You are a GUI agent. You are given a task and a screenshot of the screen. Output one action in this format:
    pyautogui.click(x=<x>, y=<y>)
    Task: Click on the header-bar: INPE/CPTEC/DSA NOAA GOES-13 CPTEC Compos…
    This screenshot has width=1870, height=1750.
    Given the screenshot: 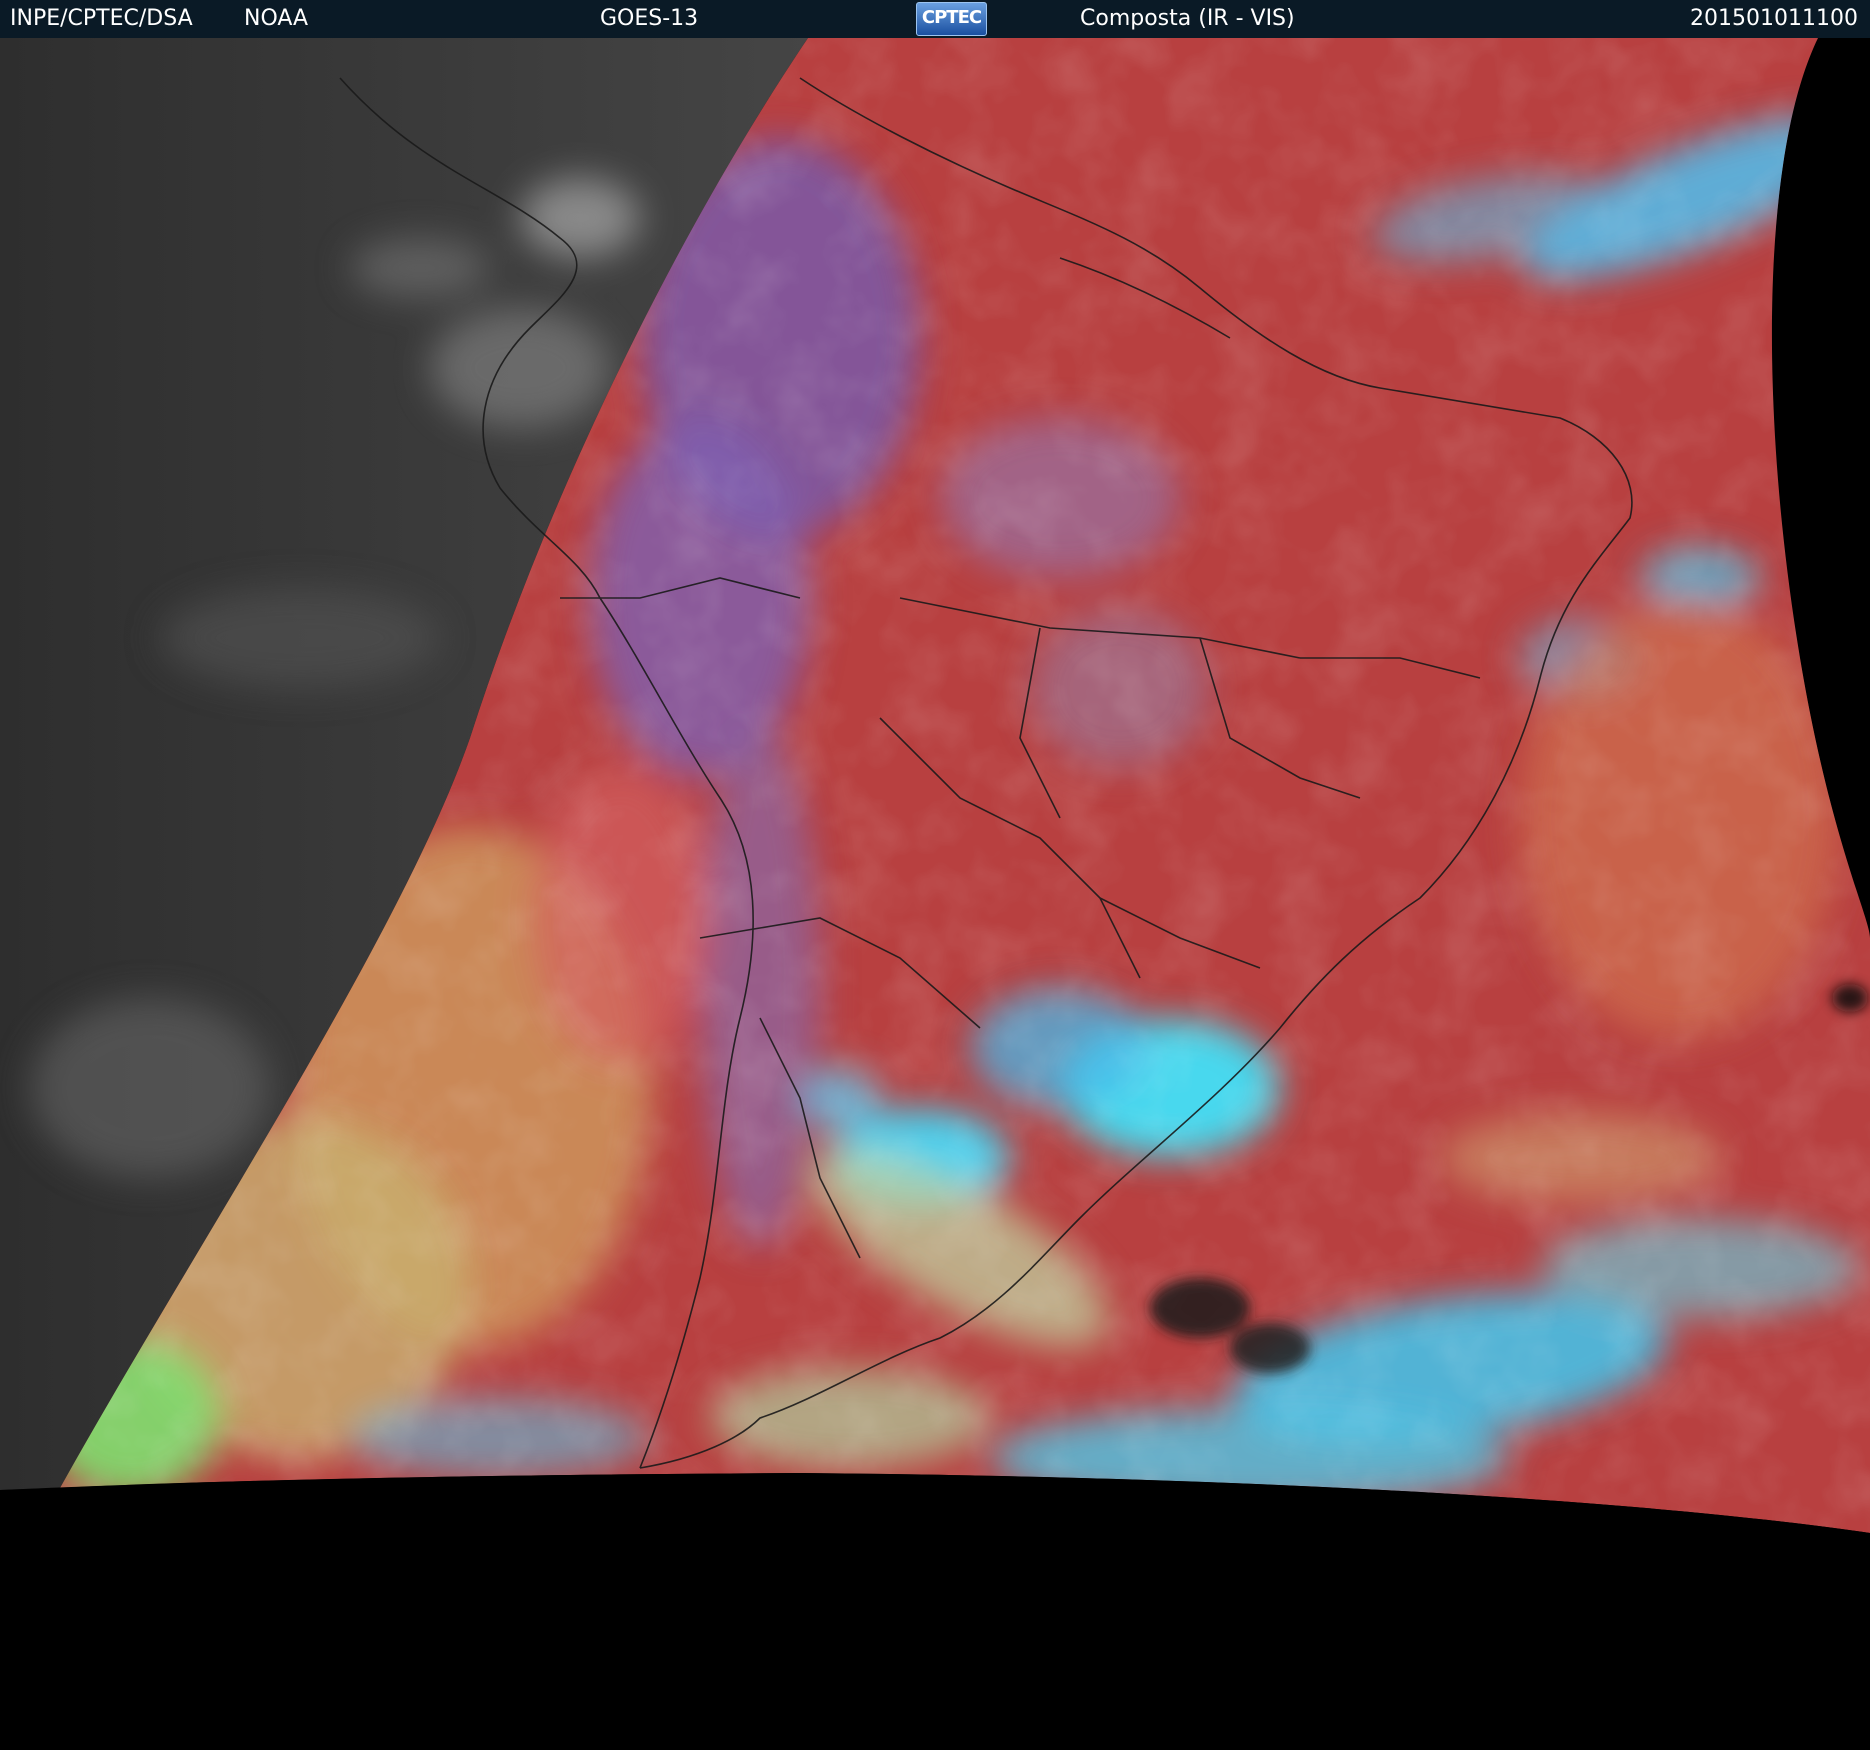 What is the action you would take?
    pyautogui.click(x=935, y=19)
    